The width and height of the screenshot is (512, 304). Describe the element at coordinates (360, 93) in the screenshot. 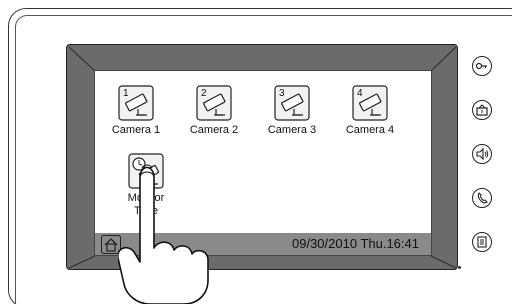

I see `svg-text: 4` at that location.